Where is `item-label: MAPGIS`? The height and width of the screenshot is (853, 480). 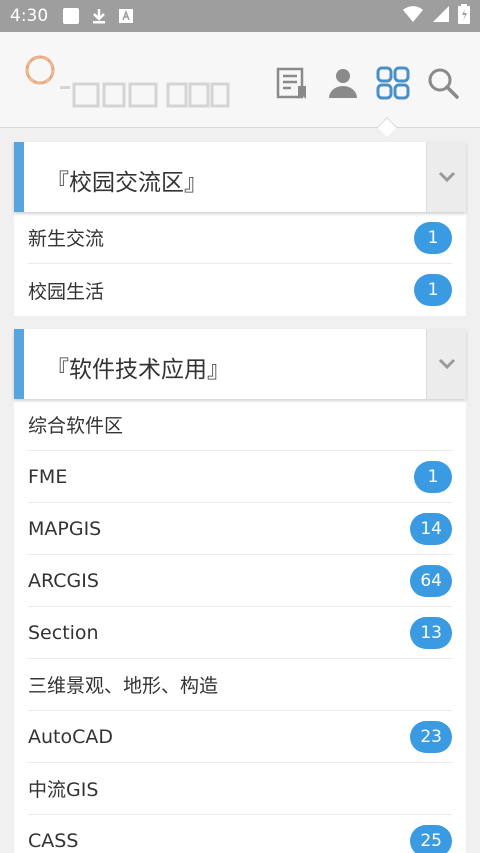
item-label: MAPGIS is located at coordinates (65, 528).